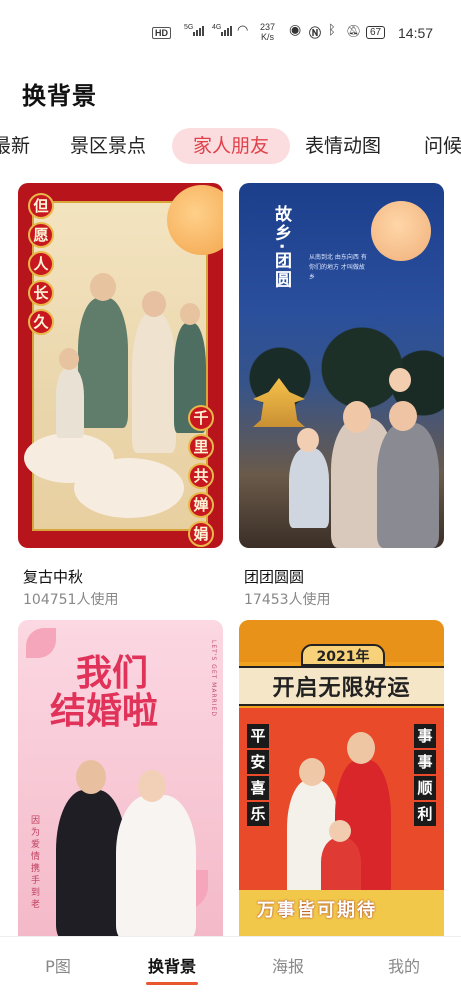 The width and height of the screenshot is (461, 1000). I want to click on couplet-char: 人, so click(41, 264).